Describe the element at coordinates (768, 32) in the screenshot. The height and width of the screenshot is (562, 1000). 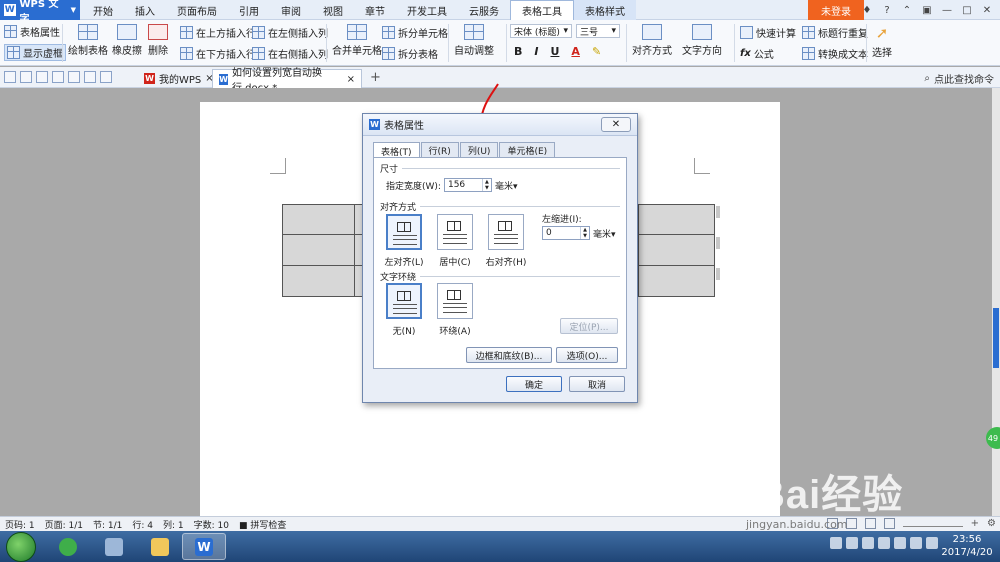
I see `quick-calc-button: 快速计算` at that location.